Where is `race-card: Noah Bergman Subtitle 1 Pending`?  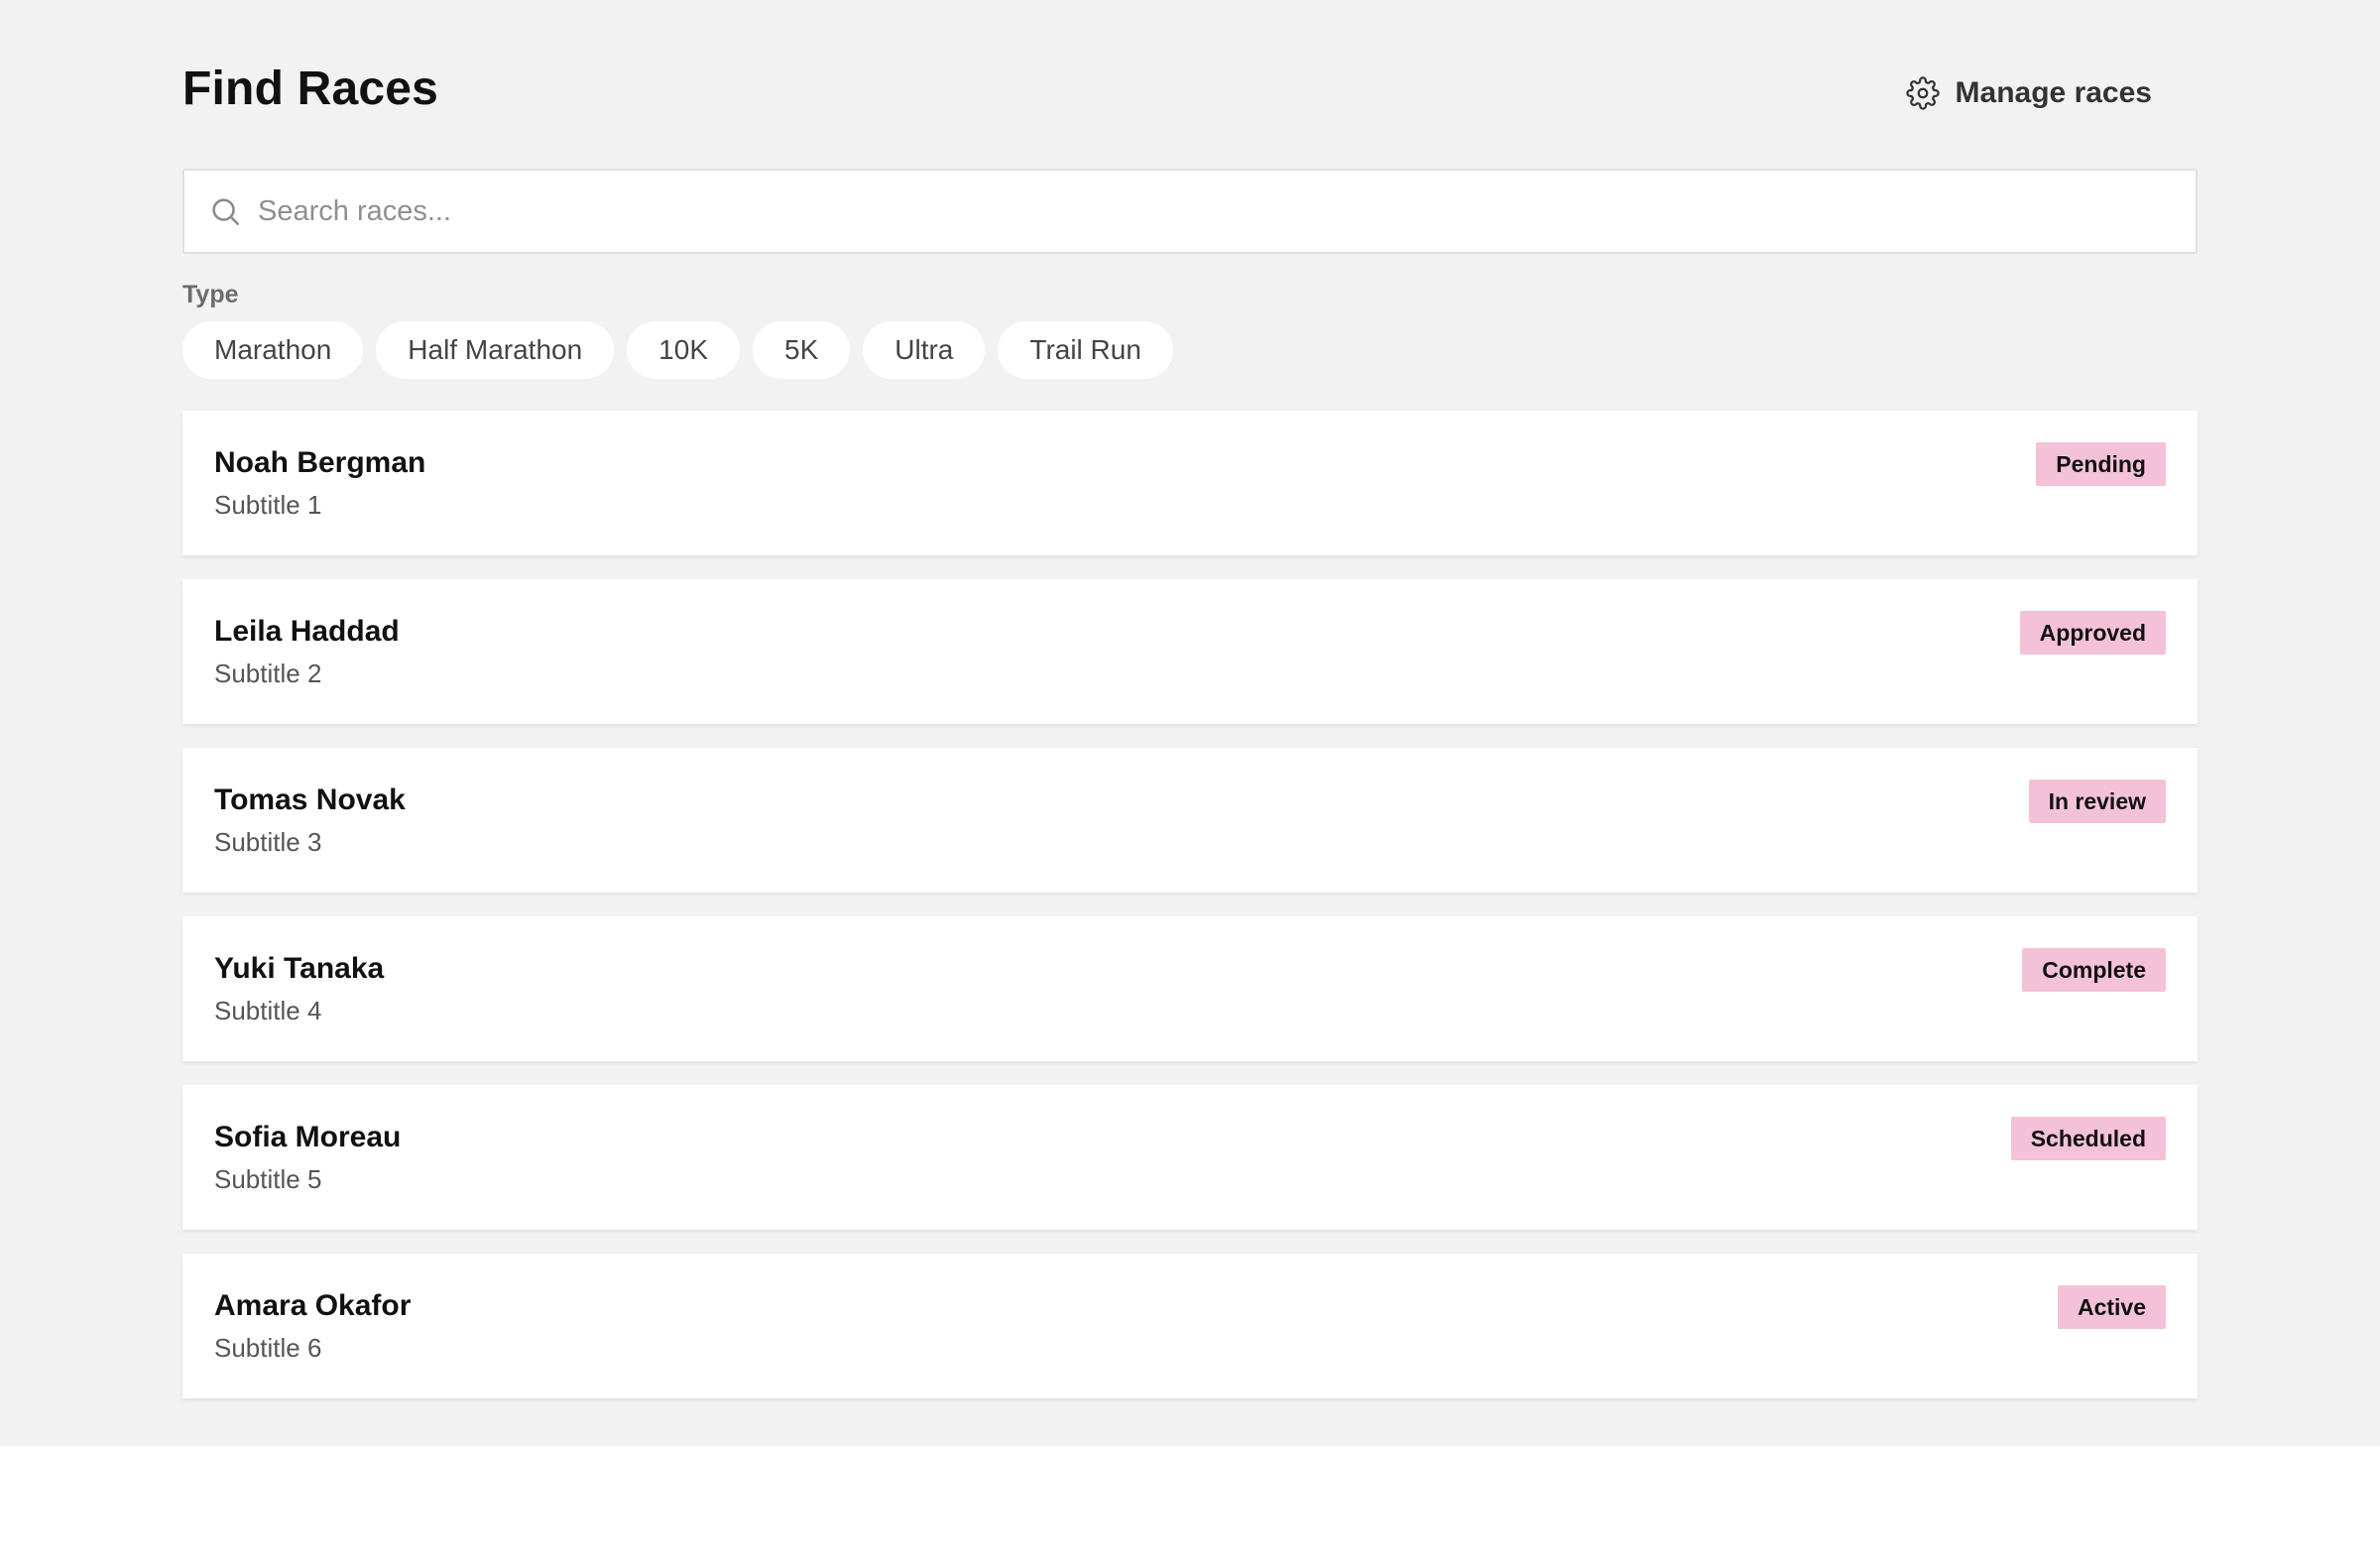 race-card: Noah Bergman Subtitle 1 Pending is located at coordinates (1190, 483).